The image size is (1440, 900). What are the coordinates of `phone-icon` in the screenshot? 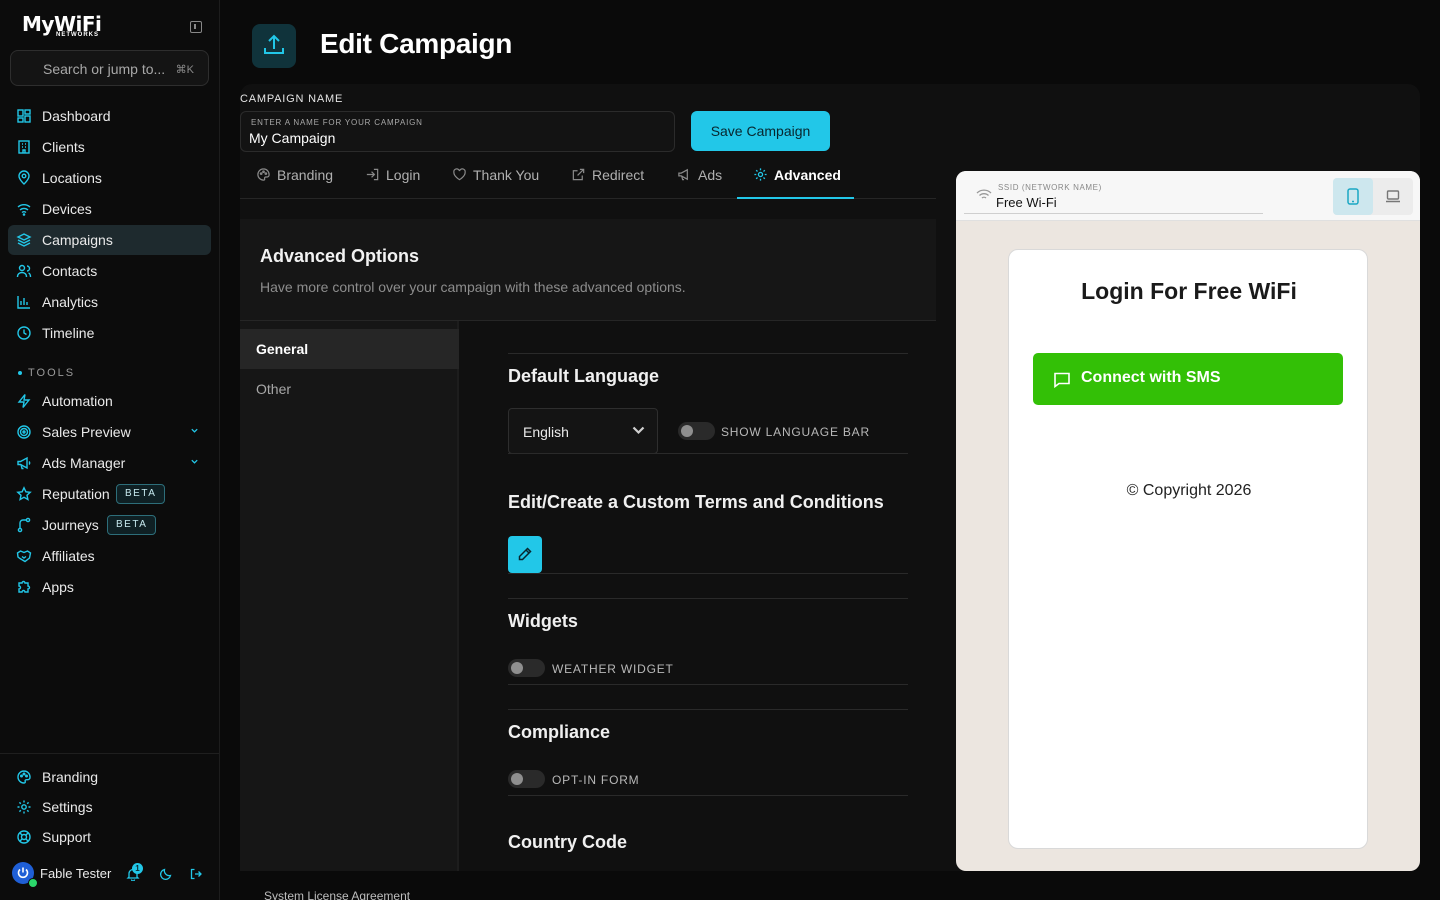 It's located at (1353, 196).